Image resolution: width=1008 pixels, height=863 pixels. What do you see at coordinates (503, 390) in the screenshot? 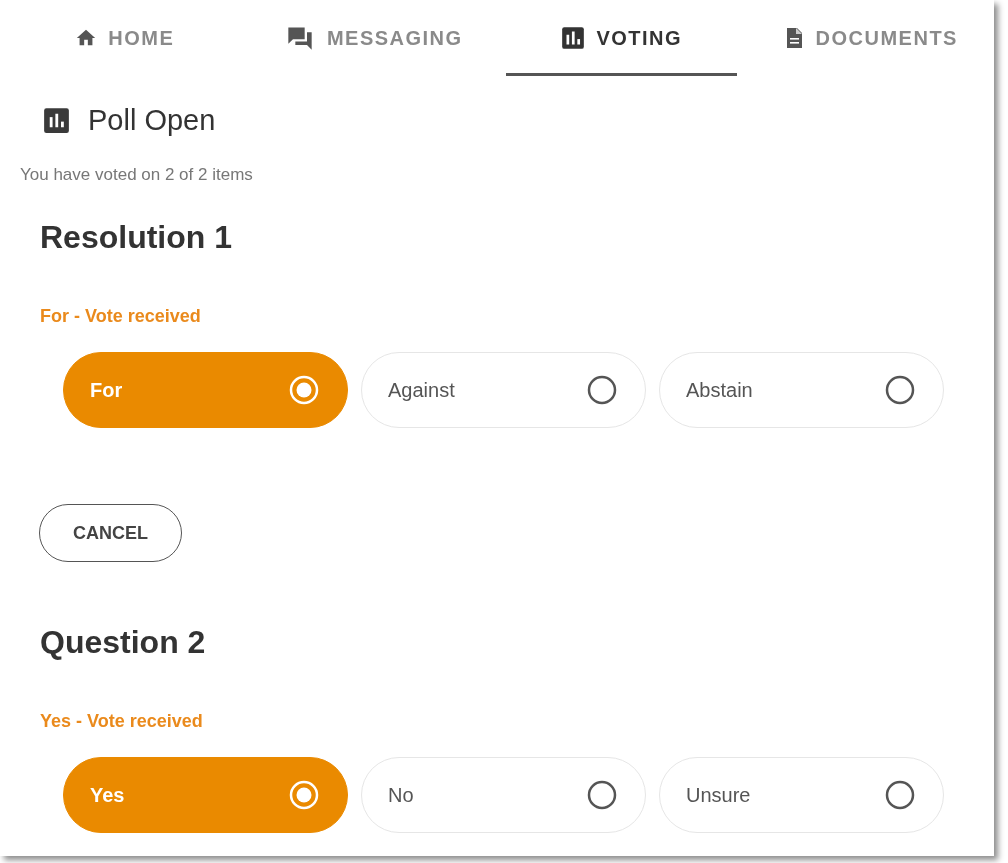
I see `vote-option: Against` at bounding box center [503, 390].